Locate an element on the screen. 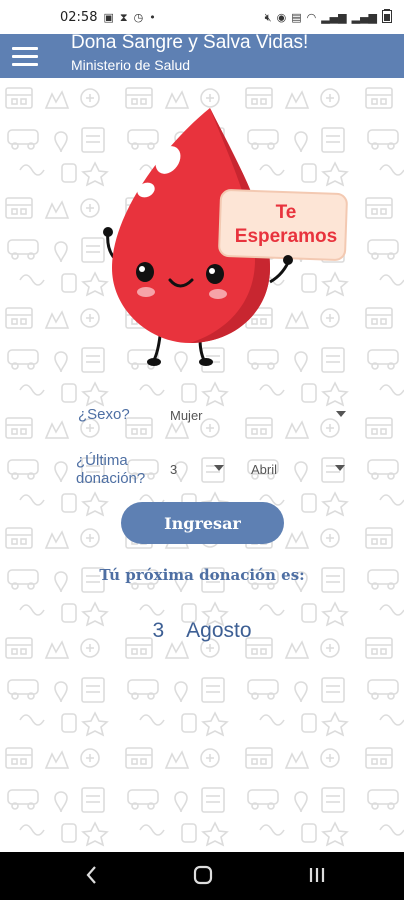 The width and height of the screenshot is (404, 900). sign-line1: Te is located at coordinates (286, 212).